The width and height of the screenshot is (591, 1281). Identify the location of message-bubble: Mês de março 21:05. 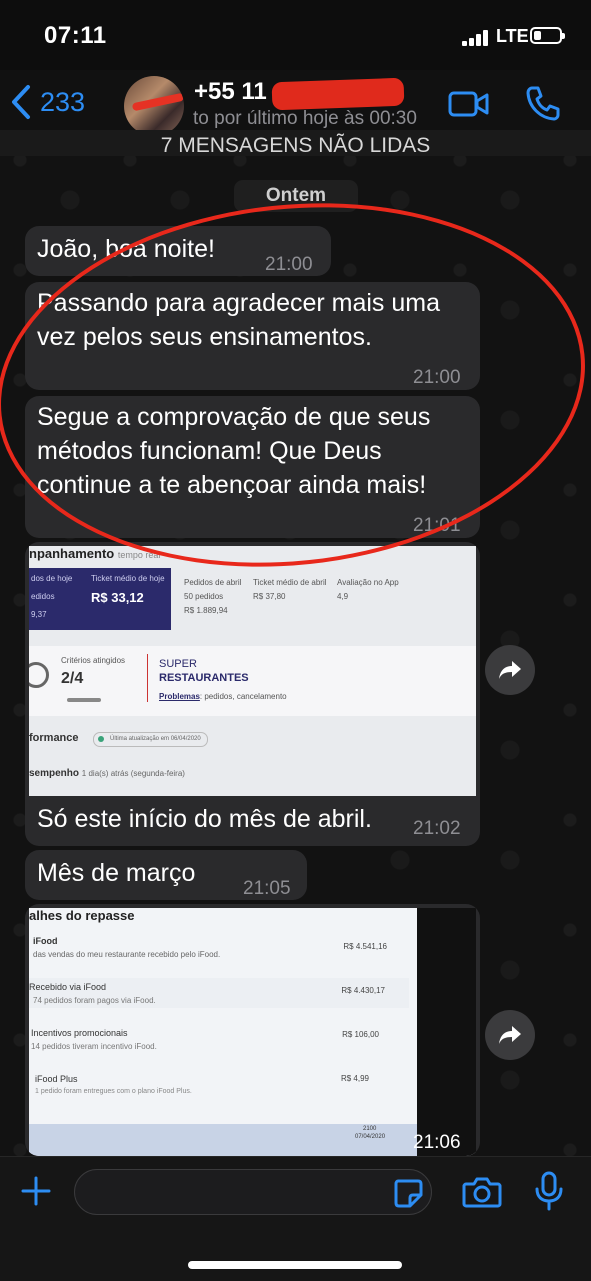
(166, 875).